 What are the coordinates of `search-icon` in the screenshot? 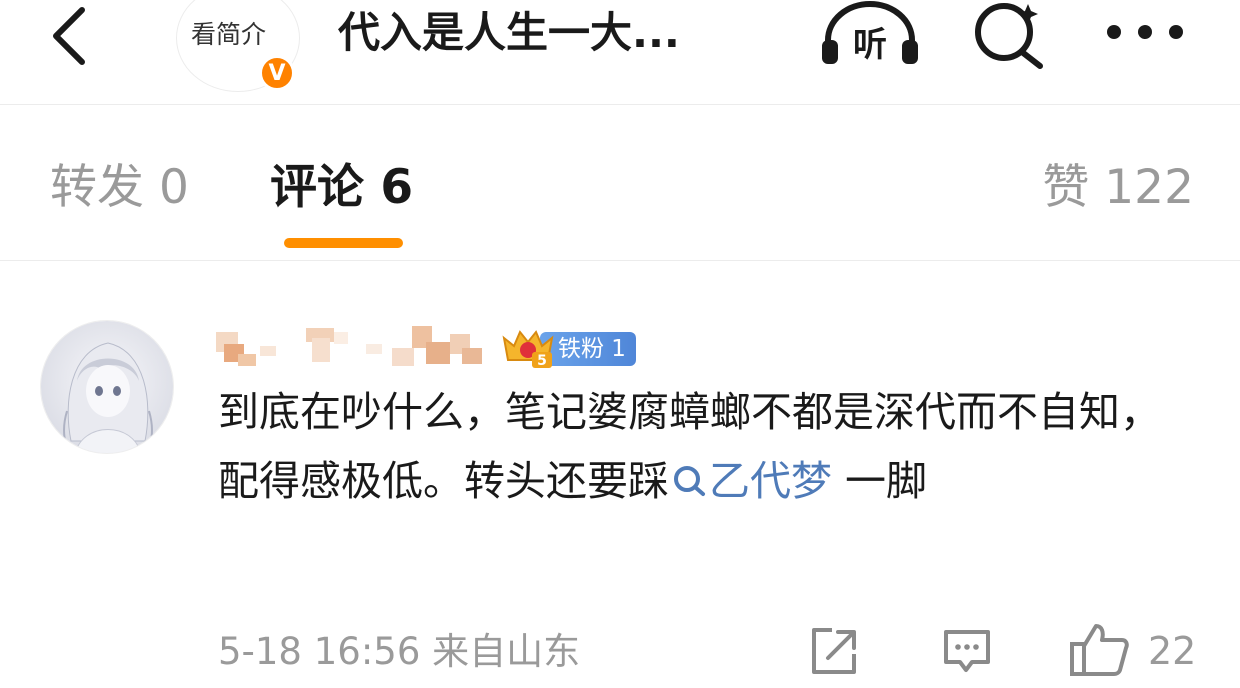 It's located at (1009, 36).